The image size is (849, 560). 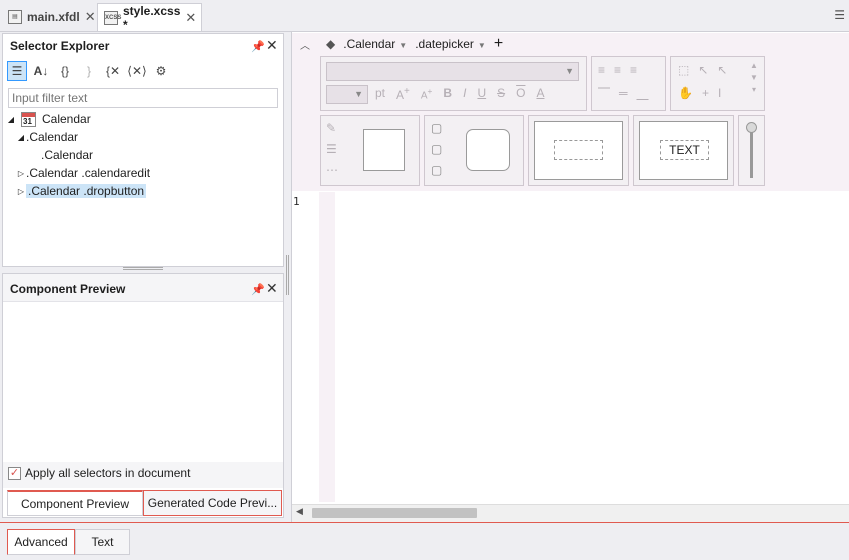 What do you see at coordinates (705, 93) in the screenshot?
I see `crosshair-icon: +` at bounding box center [705, 93].